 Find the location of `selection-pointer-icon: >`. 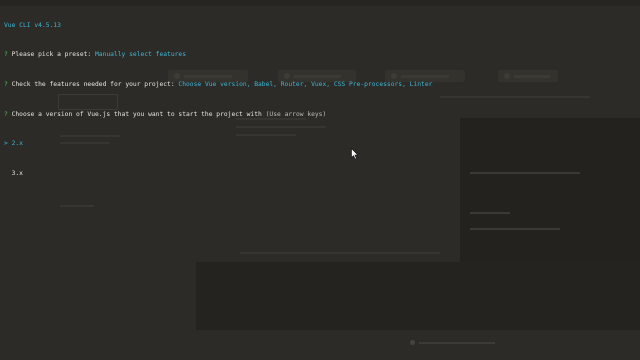

selection-pointer-icon: > is located at coordinates (6, 144).